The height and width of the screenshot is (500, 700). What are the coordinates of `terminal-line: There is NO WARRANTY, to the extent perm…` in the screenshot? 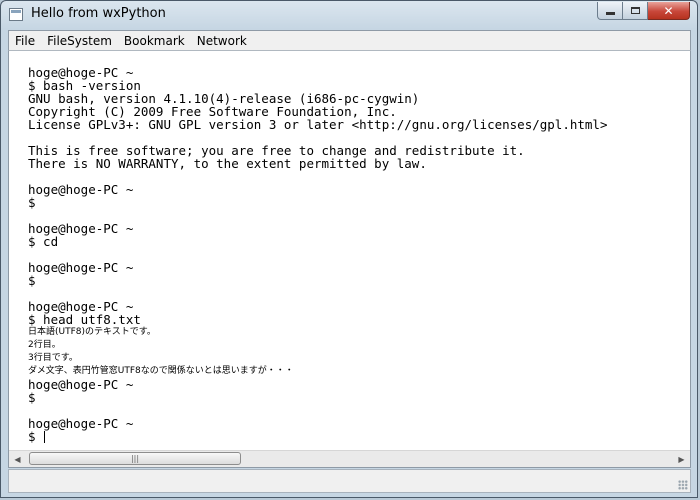 It's located at (227, 163).